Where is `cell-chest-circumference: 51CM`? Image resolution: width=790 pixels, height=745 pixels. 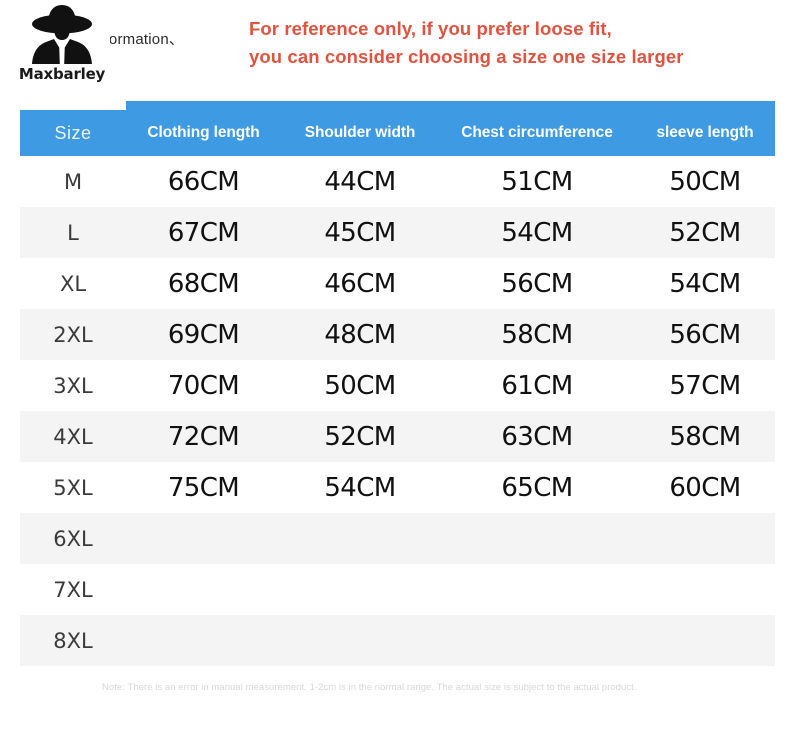
cell-chest-circumference: 51CM is located at coordinates (537, 181).